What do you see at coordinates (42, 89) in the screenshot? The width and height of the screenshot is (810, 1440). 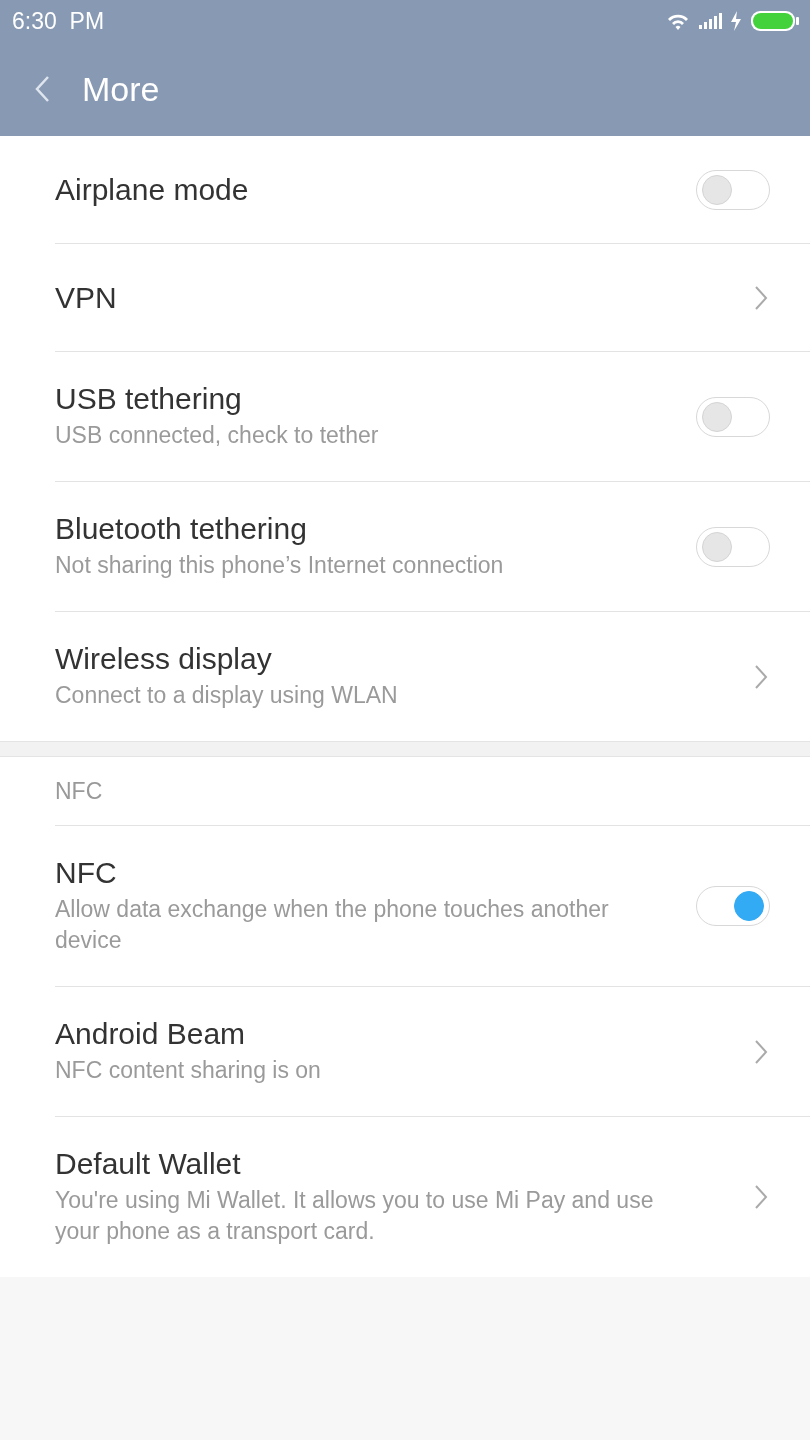 I see `back-icon` at bounding box center [42, 89].